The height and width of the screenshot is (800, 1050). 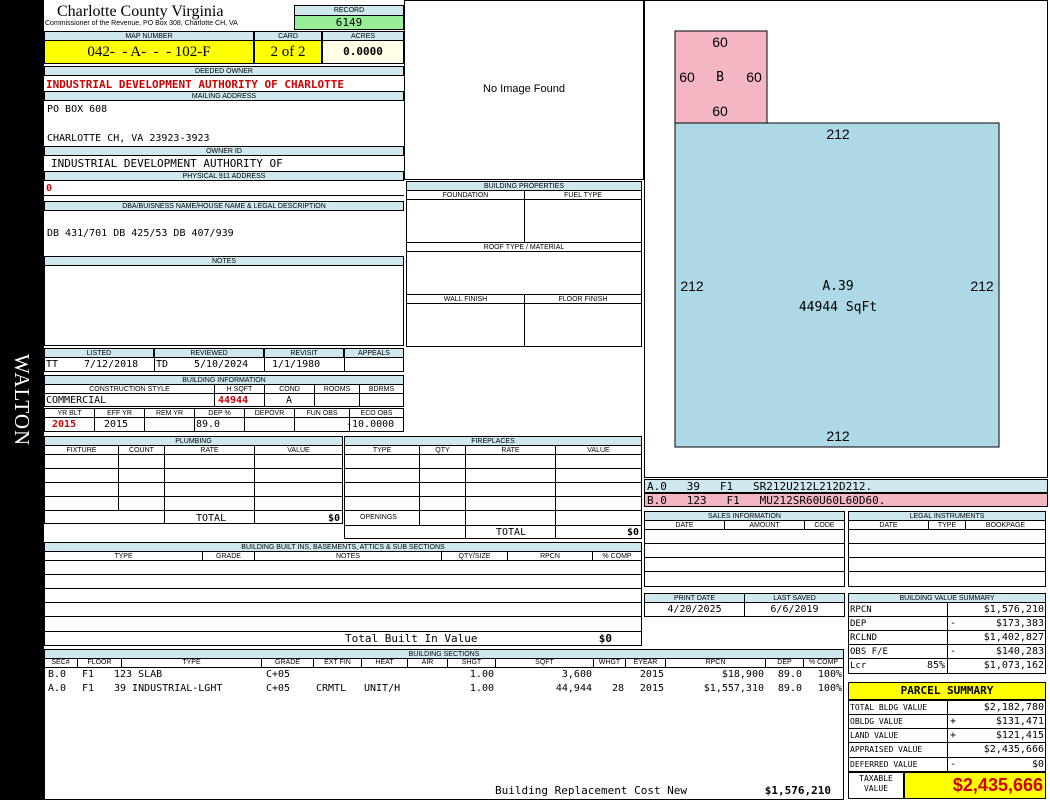 What do you see at coordinates (846, 486) in the screenshot?
I see `sketch-legend-a: A.0 39 F1 SR212U212L212D212.` at bounding box center [846, 486].